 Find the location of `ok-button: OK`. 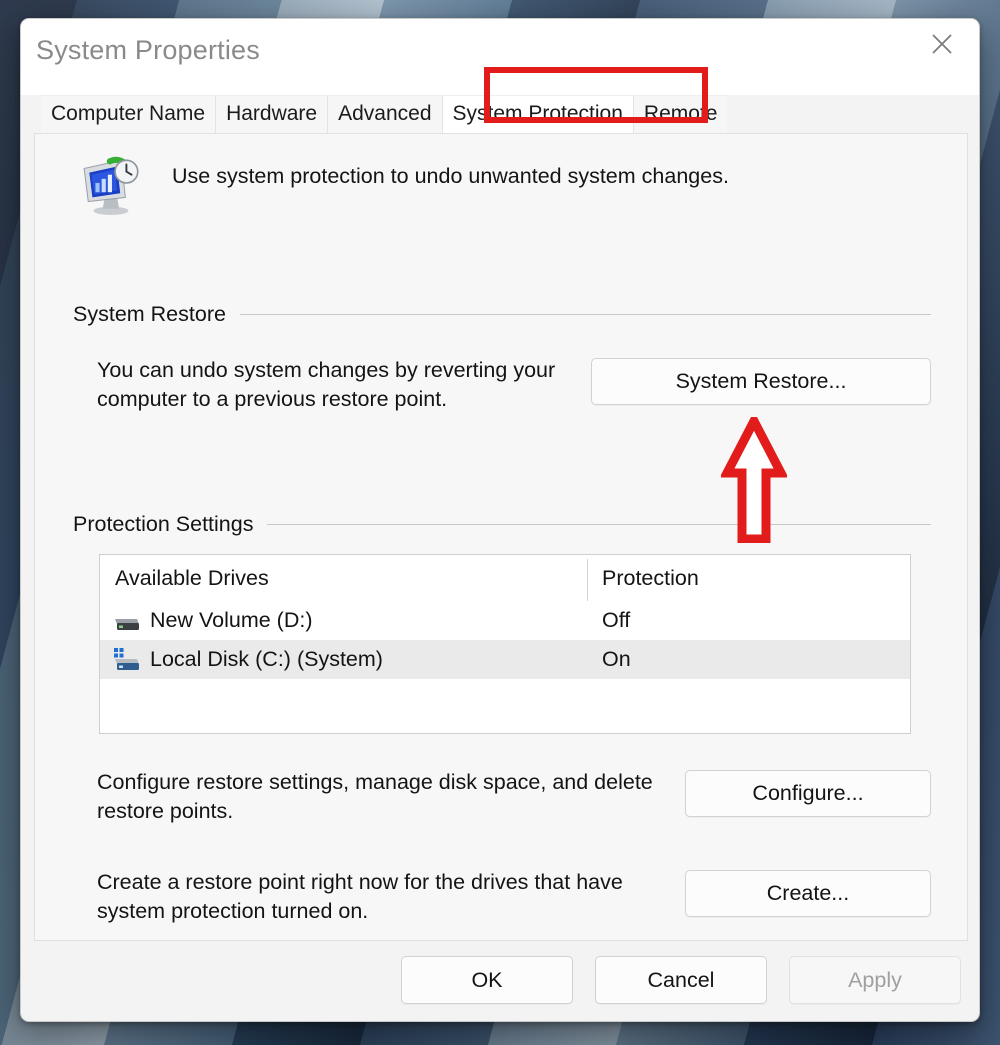

ok-button: OK is located at coordinates (487, 980).